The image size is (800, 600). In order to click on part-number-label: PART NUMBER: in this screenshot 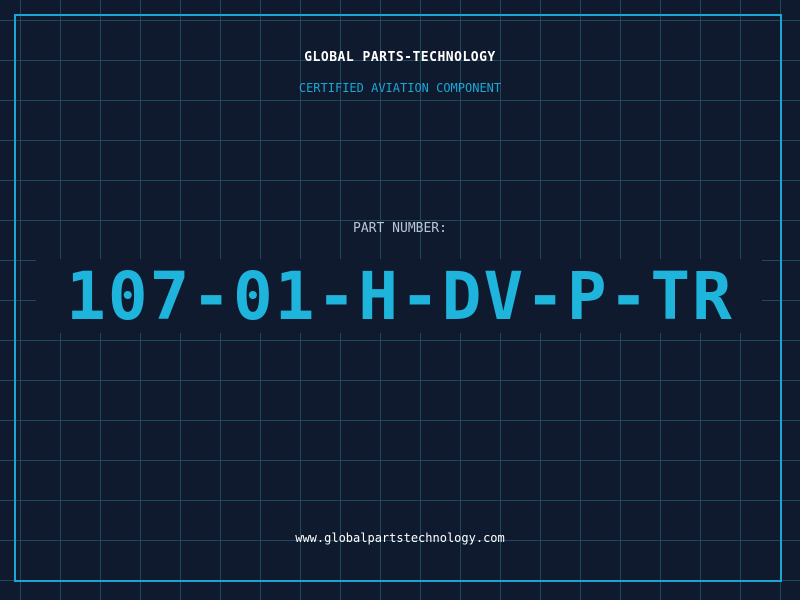, I will do `click(400, 228)`.